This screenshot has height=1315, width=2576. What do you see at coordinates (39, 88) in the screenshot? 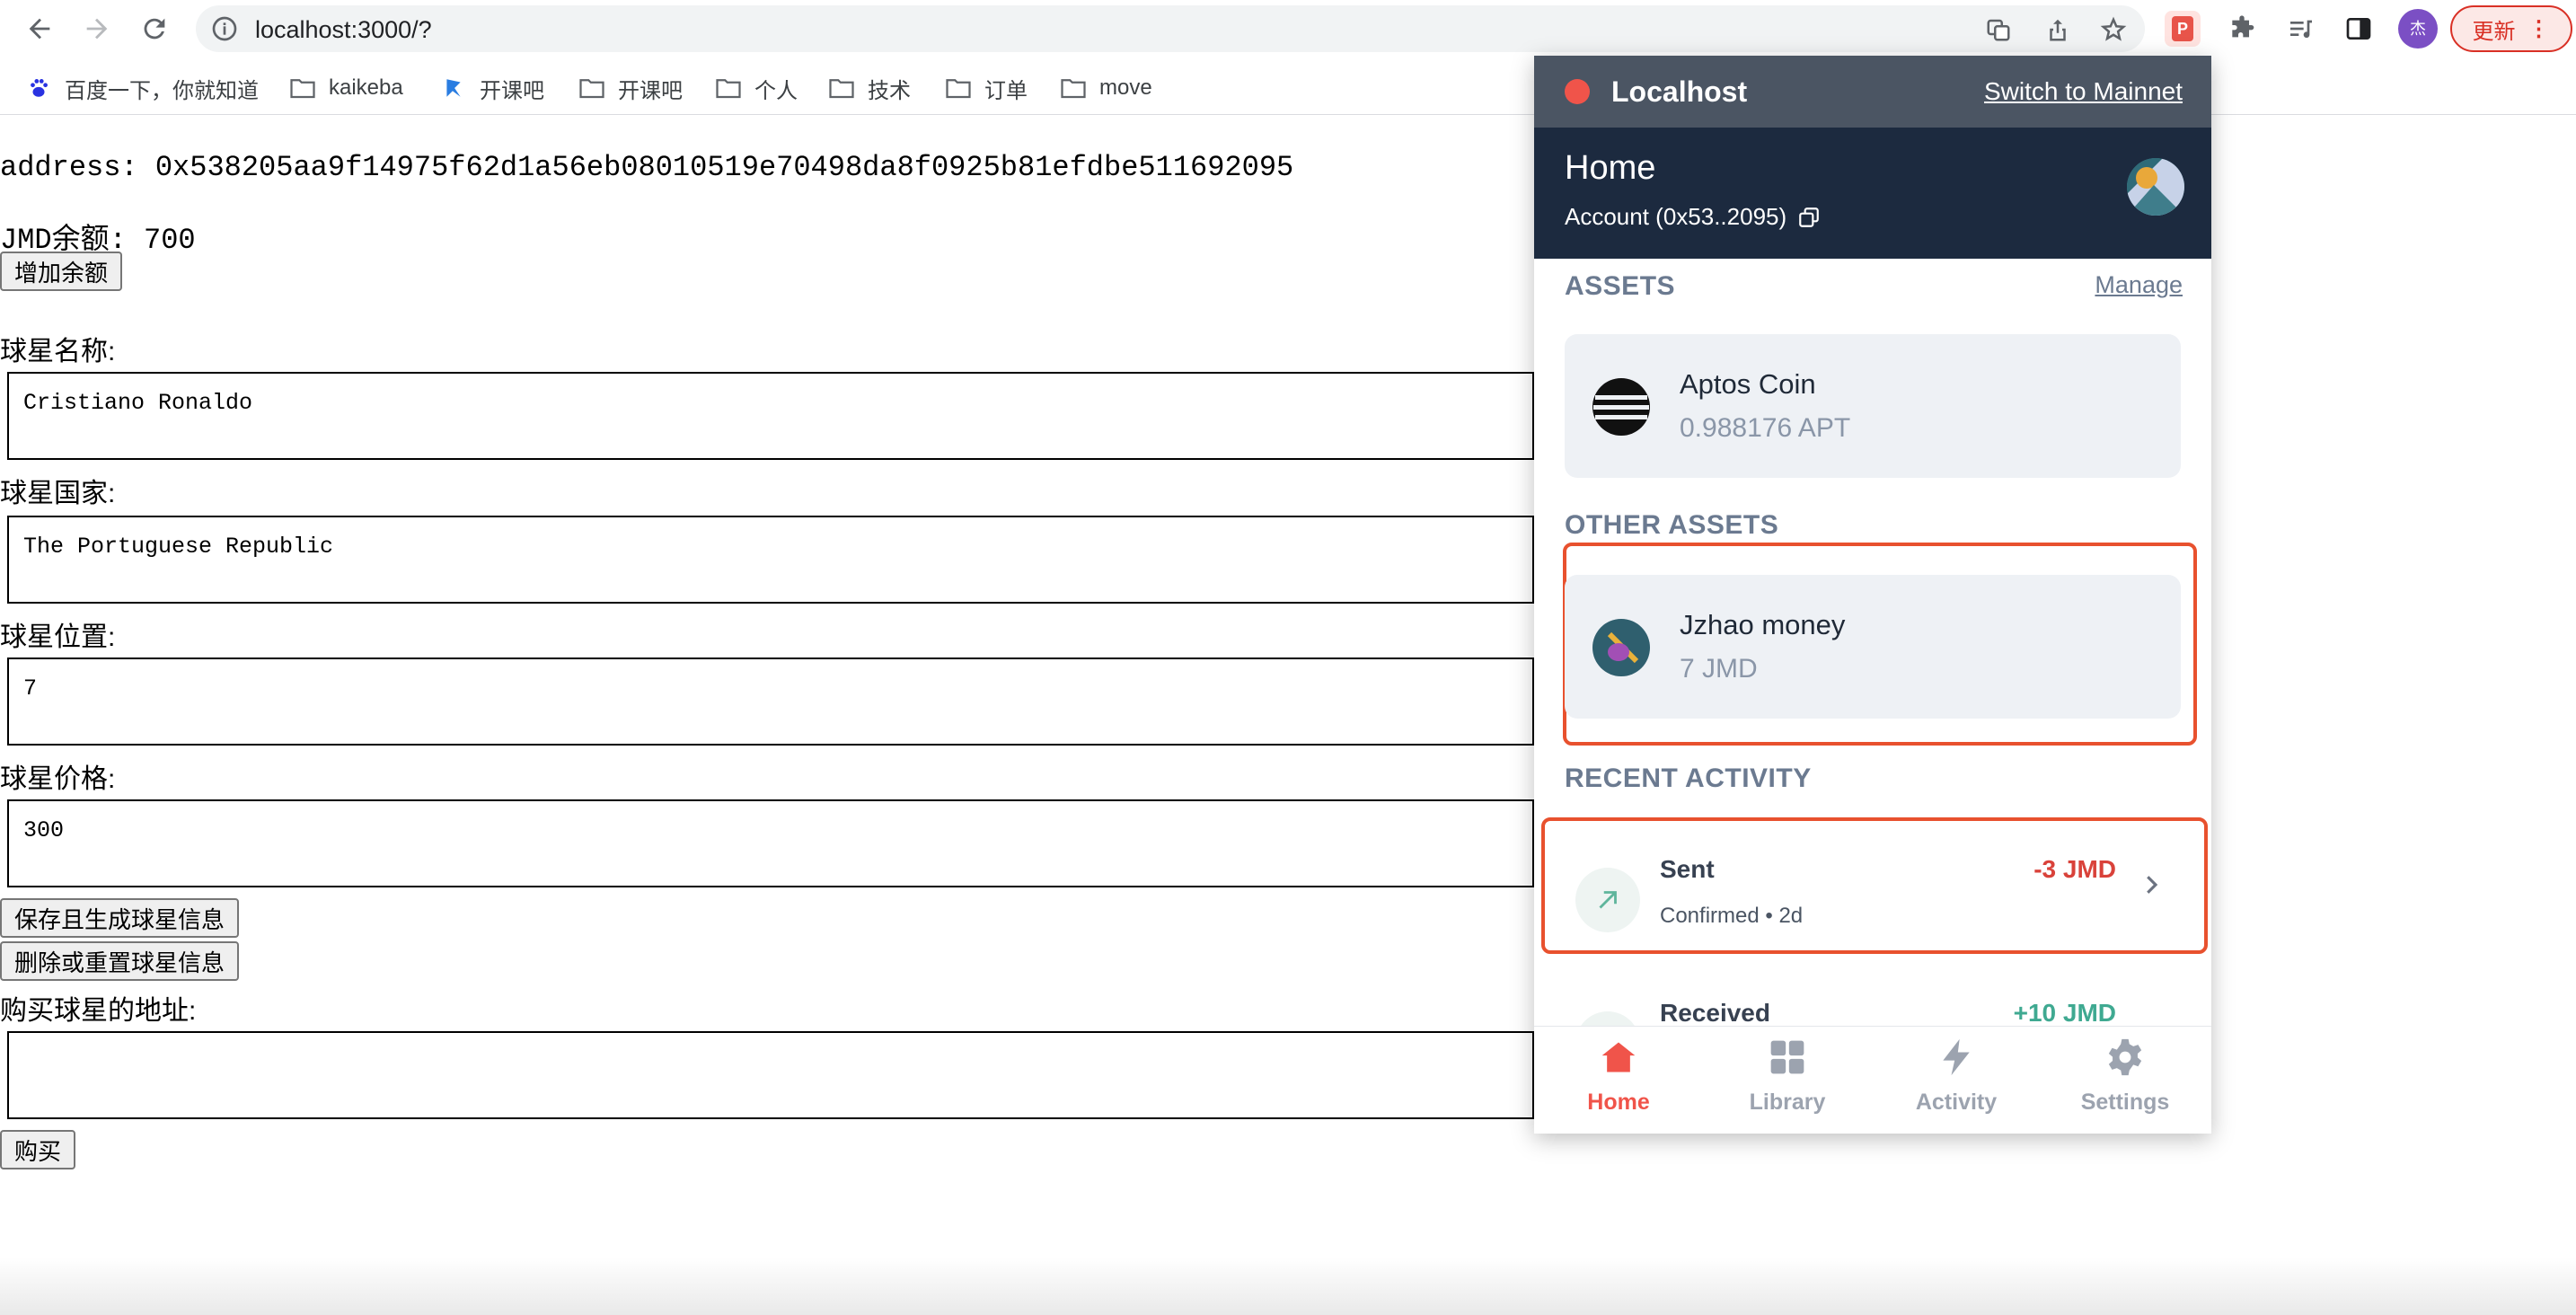
I see `baidu-icon` at bounding box center [39, 88].